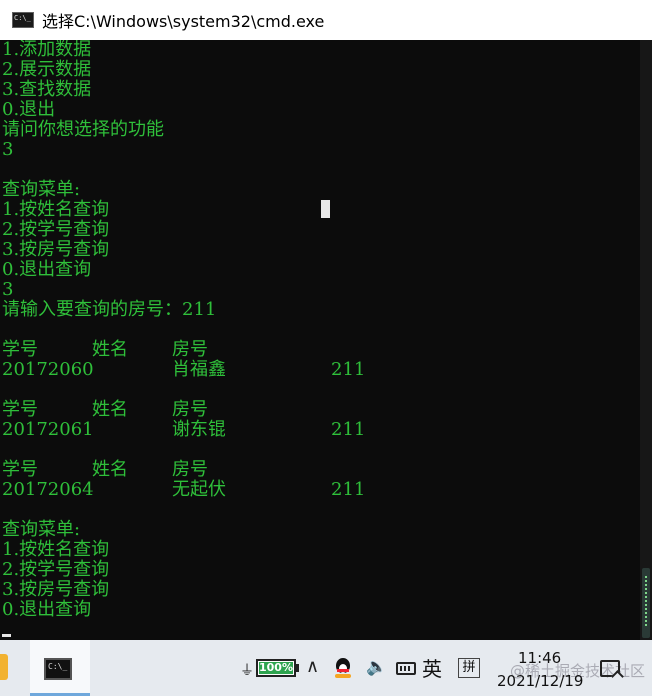  Describe the element at coordinates (325, 209) in the screenshot. I see `i-beam-cursor` at that location.